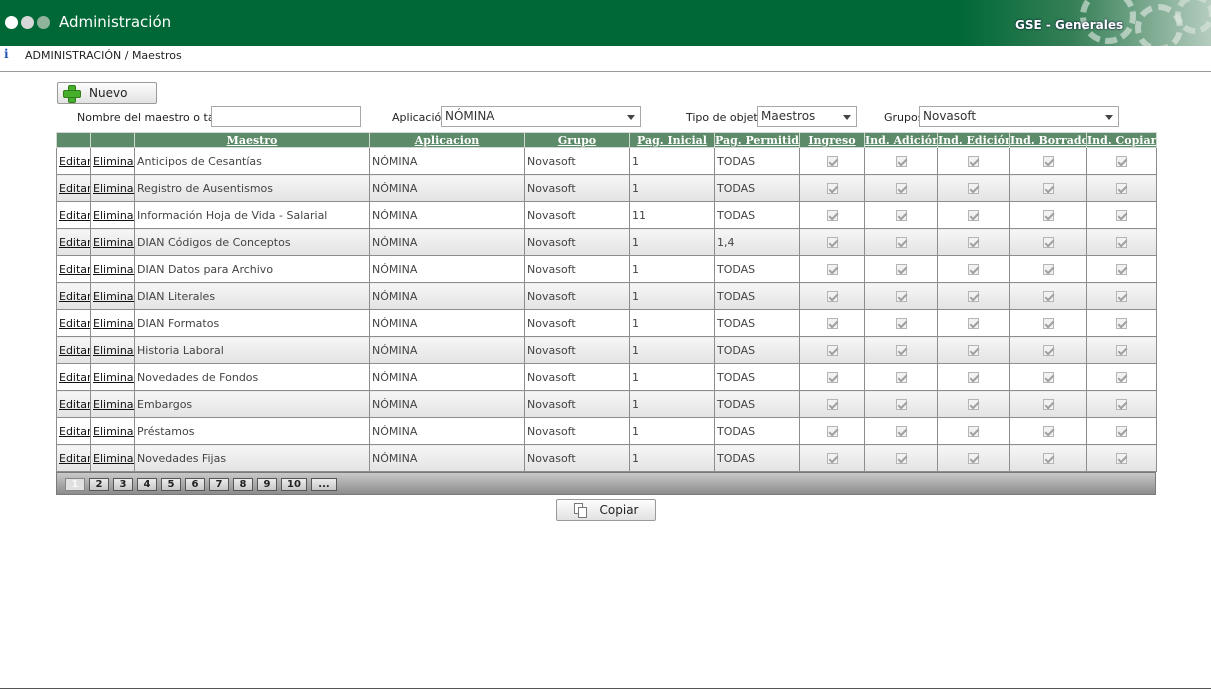 The height and width of the screenshot is (690, 1211). I want to click on cell-pag-inicial: 1, so click(672, 269).